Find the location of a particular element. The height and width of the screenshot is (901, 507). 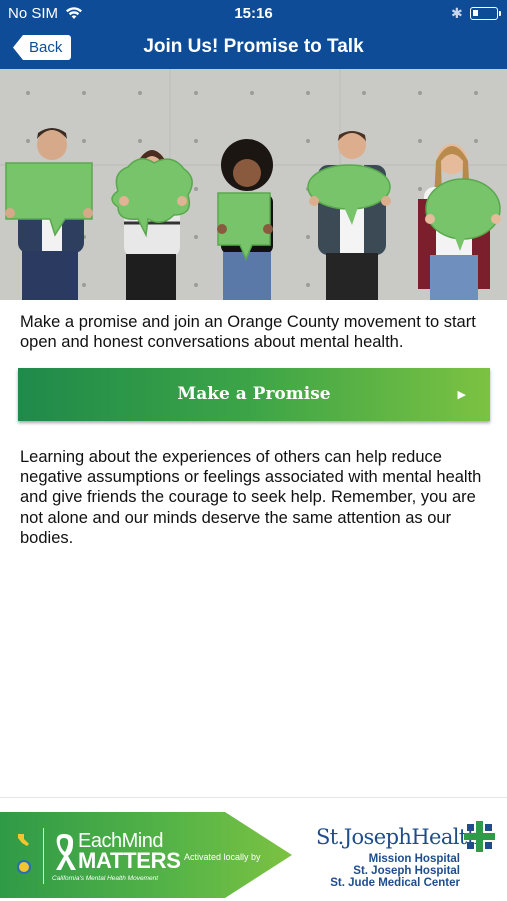

hospital-item: St. Jude Medical Center is located at coordinates (395, 883).